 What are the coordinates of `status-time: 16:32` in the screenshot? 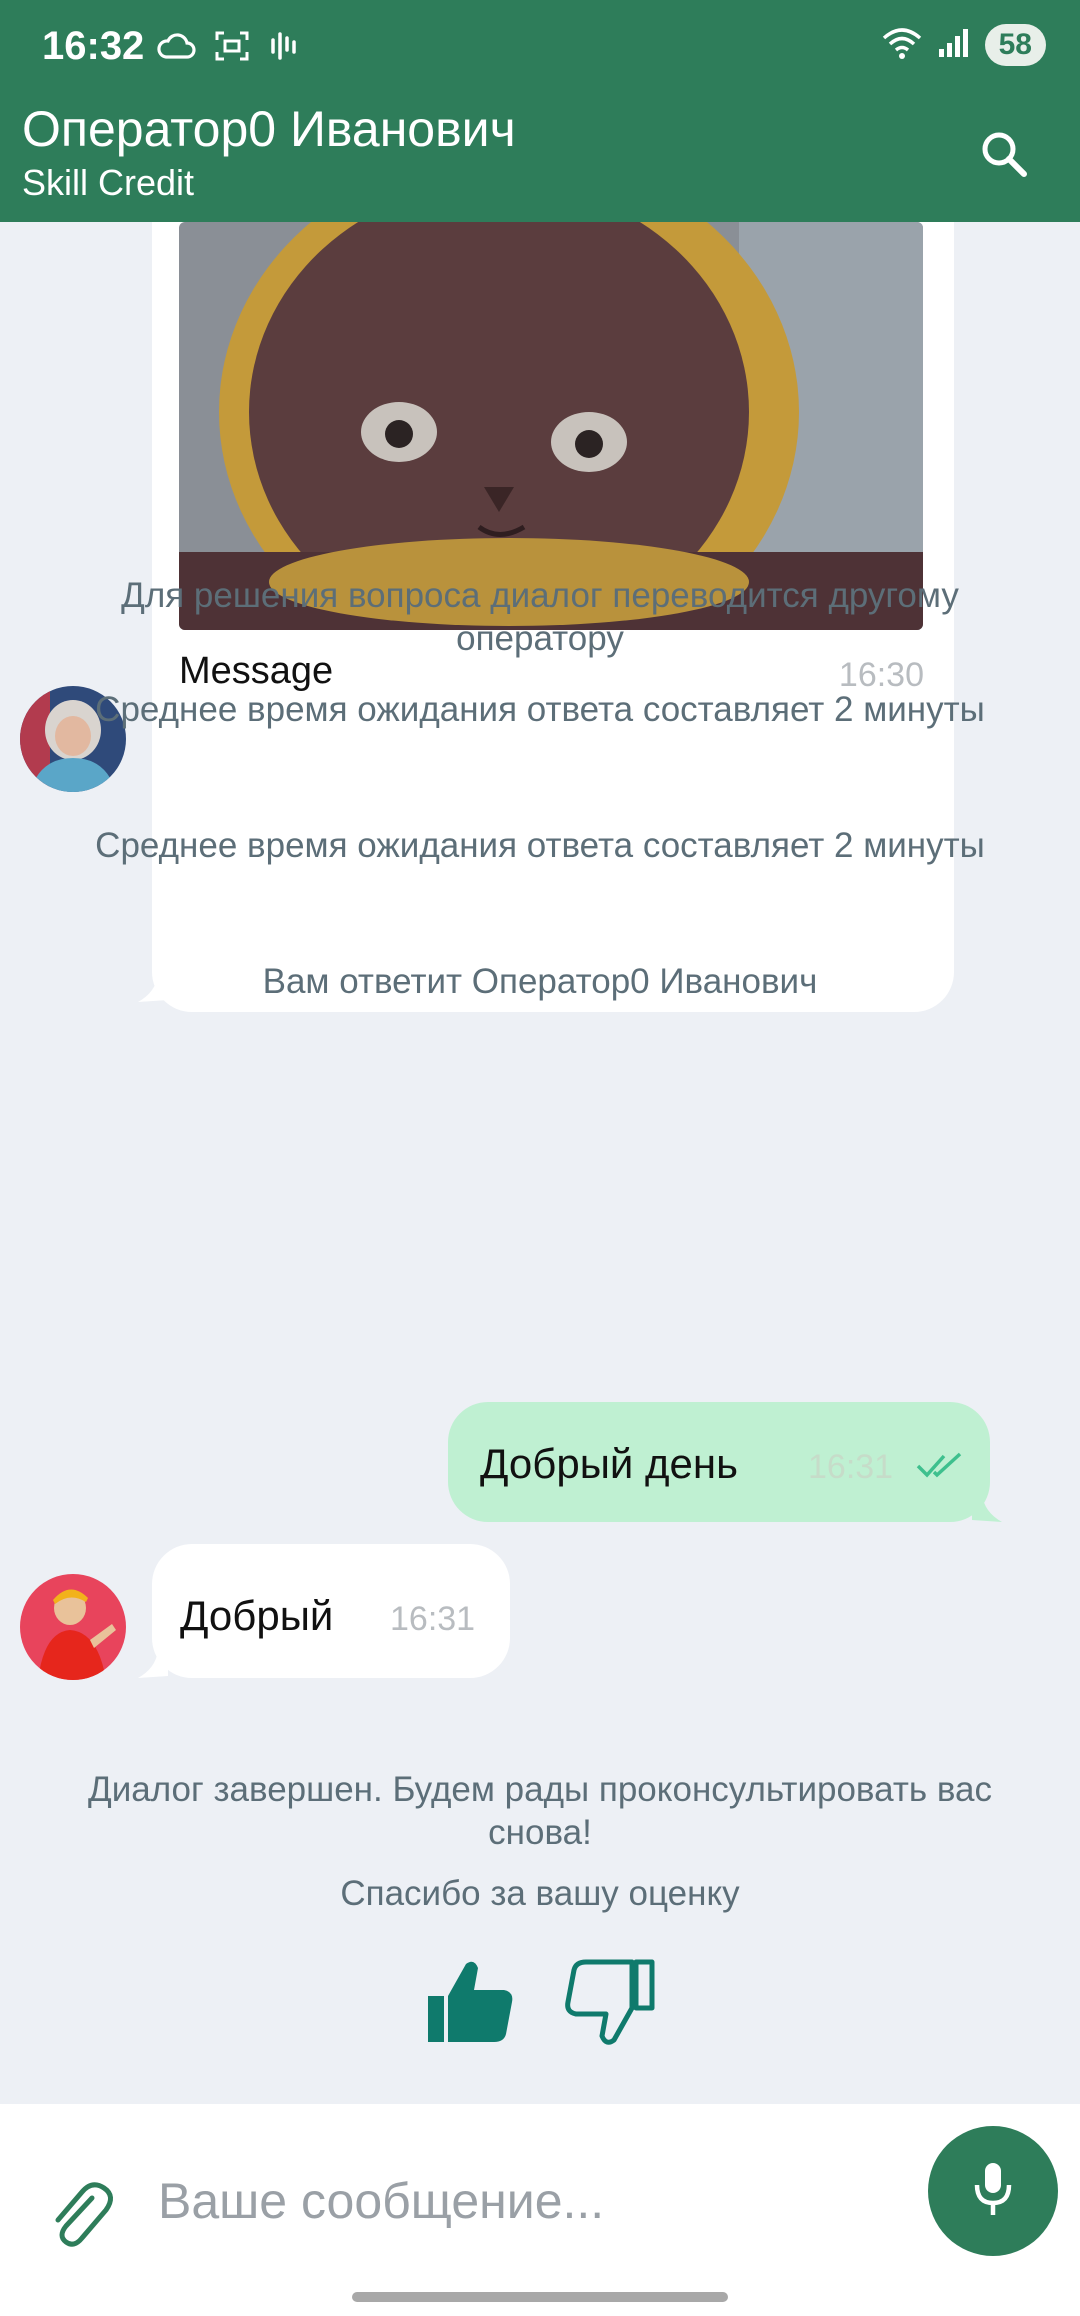 It's located at (93, 46).